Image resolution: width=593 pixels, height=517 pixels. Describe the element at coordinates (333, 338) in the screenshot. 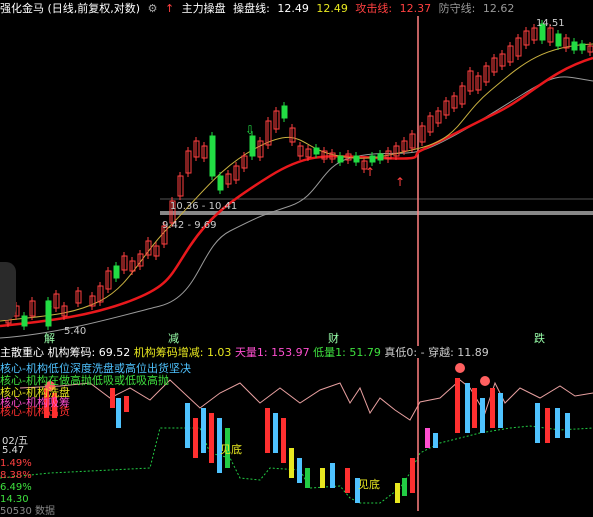

I see `period-tag-3: 财` at that location.